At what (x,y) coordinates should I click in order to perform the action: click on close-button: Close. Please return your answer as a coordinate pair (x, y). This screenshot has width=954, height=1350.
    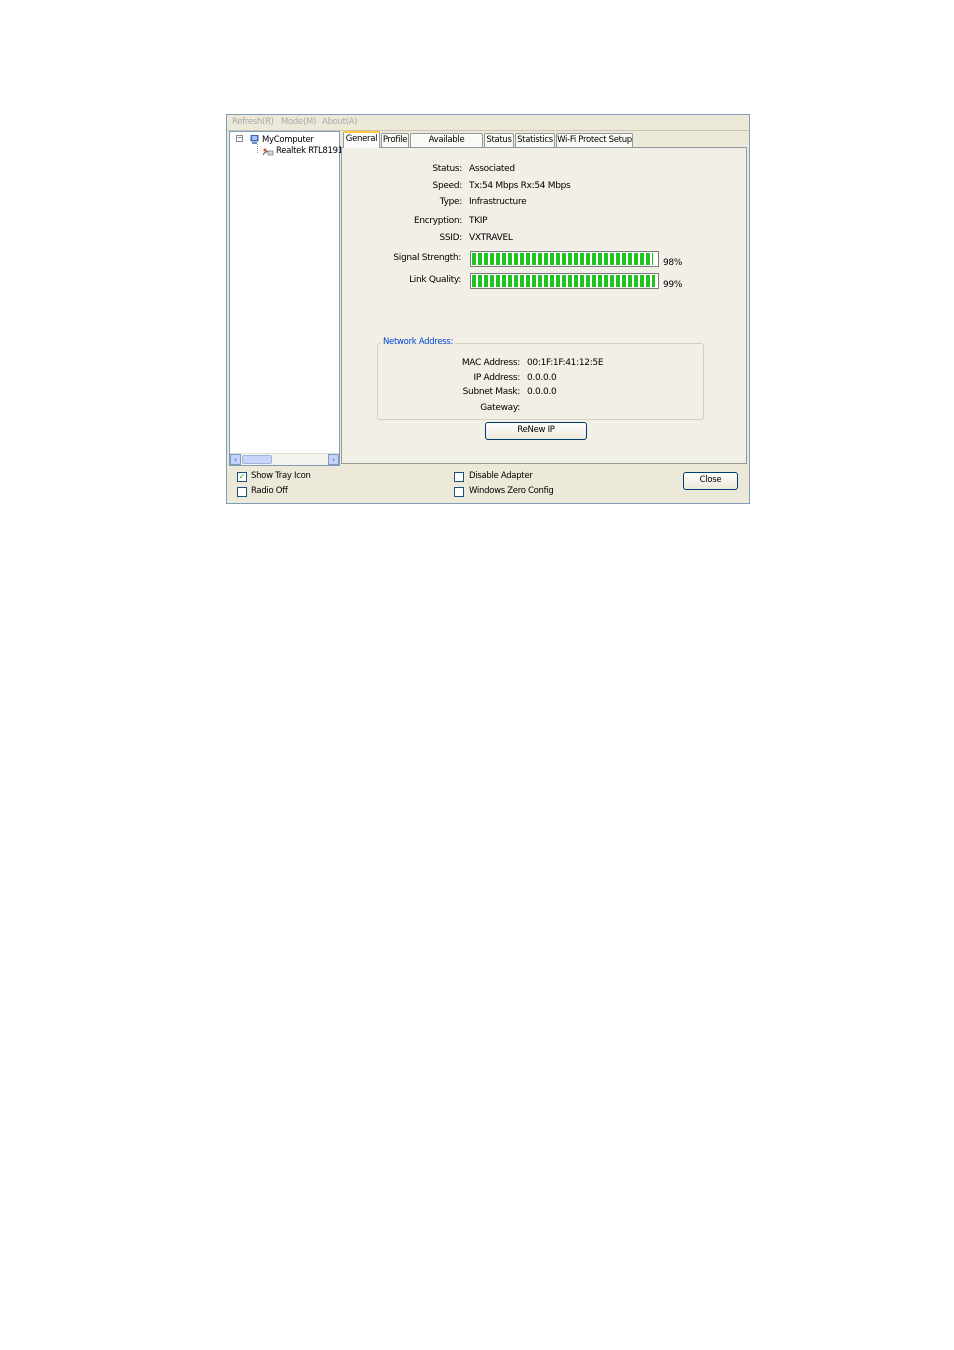
    Looking at the image, I should click on (710, 481).